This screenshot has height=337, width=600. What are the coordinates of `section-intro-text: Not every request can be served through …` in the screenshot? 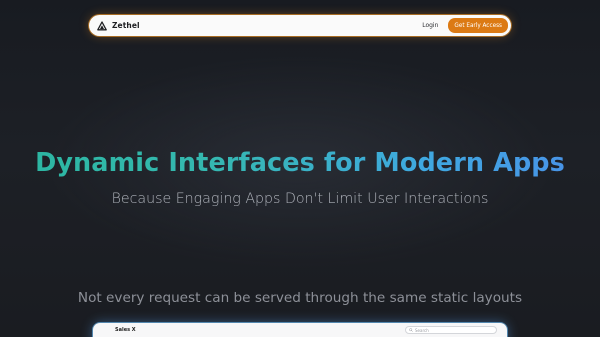 It's located at (300, 298).